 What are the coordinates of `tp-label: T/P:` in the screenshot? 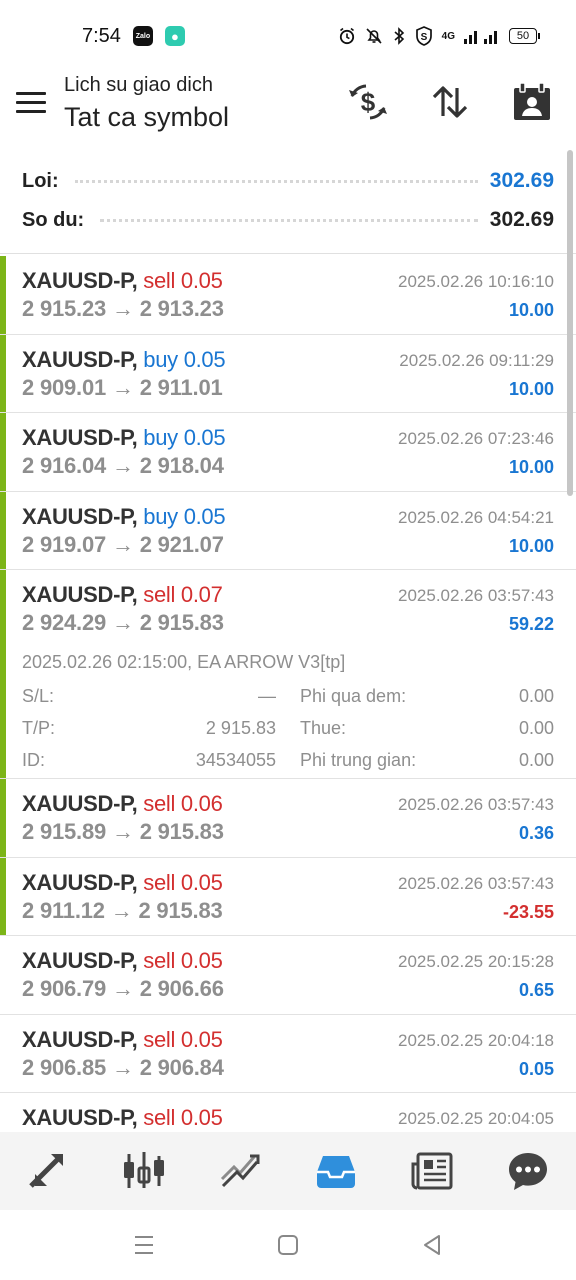 It's located at (39, 728).